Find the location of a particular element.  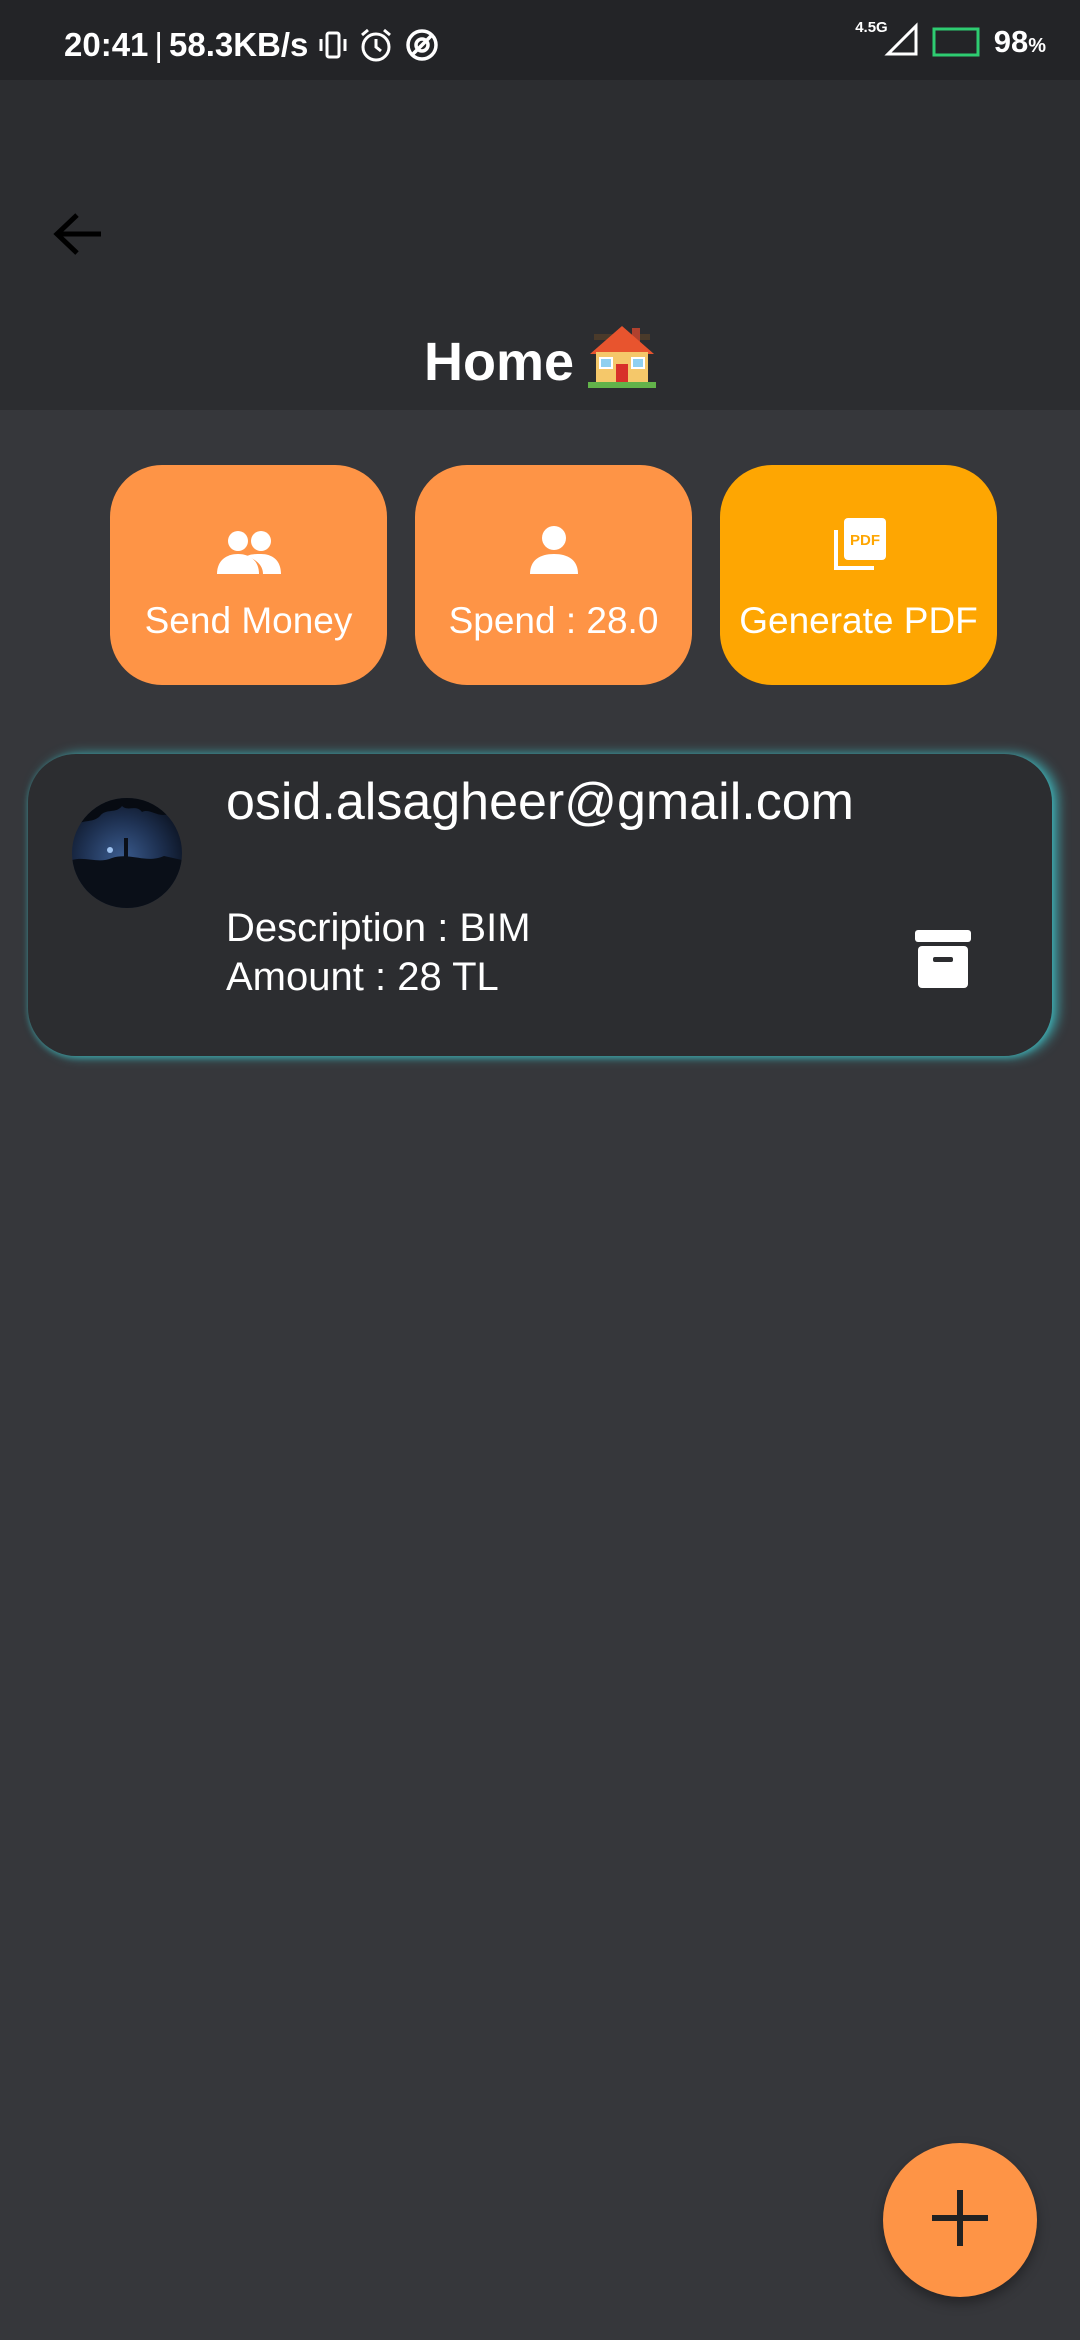

plus-icon is located at coordinates (960, 2220).